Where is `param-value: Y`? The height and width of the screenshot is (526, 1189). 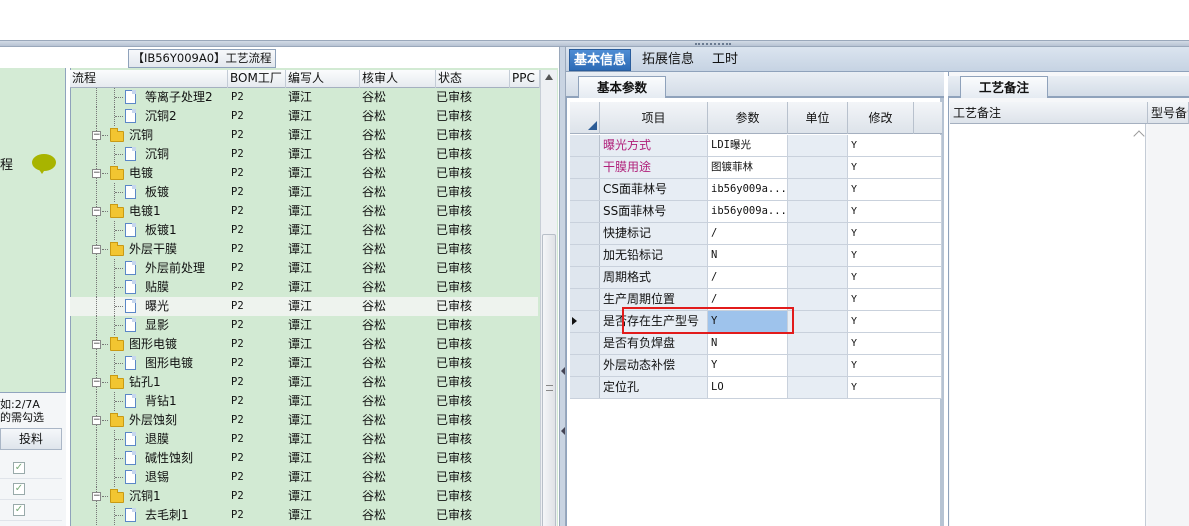
param-value: Y is located at coordinates (748, 365).